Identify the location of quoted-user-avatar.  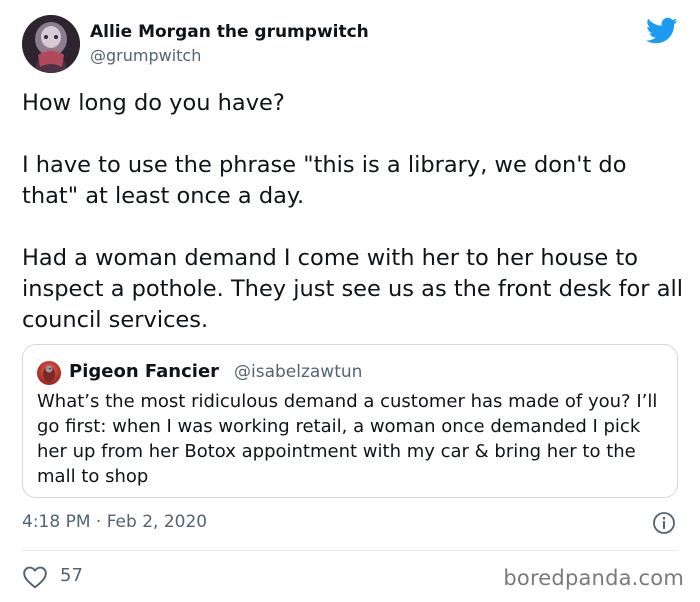
(49, 373).